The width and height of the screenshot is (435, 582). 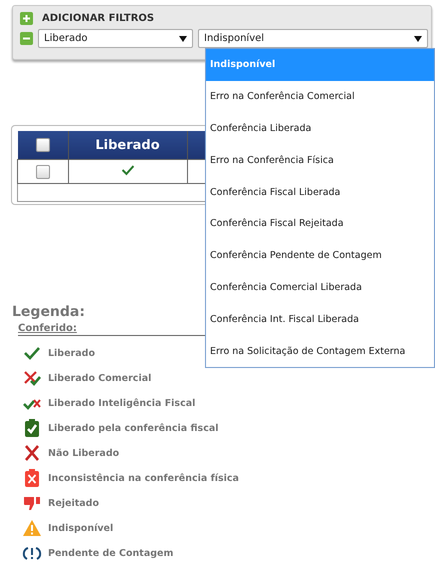 What do you see at coordinates (143, 478) in the screenshot?
I see `legend-label: Inconsistência na conferência física` at bounding box center [143, 478].